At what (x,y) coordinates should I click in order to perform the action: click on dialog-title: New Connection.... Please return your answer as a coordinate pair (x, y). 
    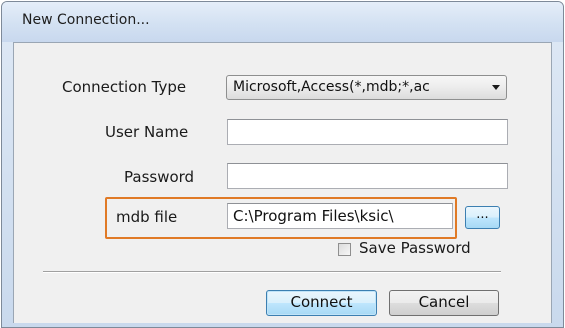
    Looking at the image, I should click on (86, 20).